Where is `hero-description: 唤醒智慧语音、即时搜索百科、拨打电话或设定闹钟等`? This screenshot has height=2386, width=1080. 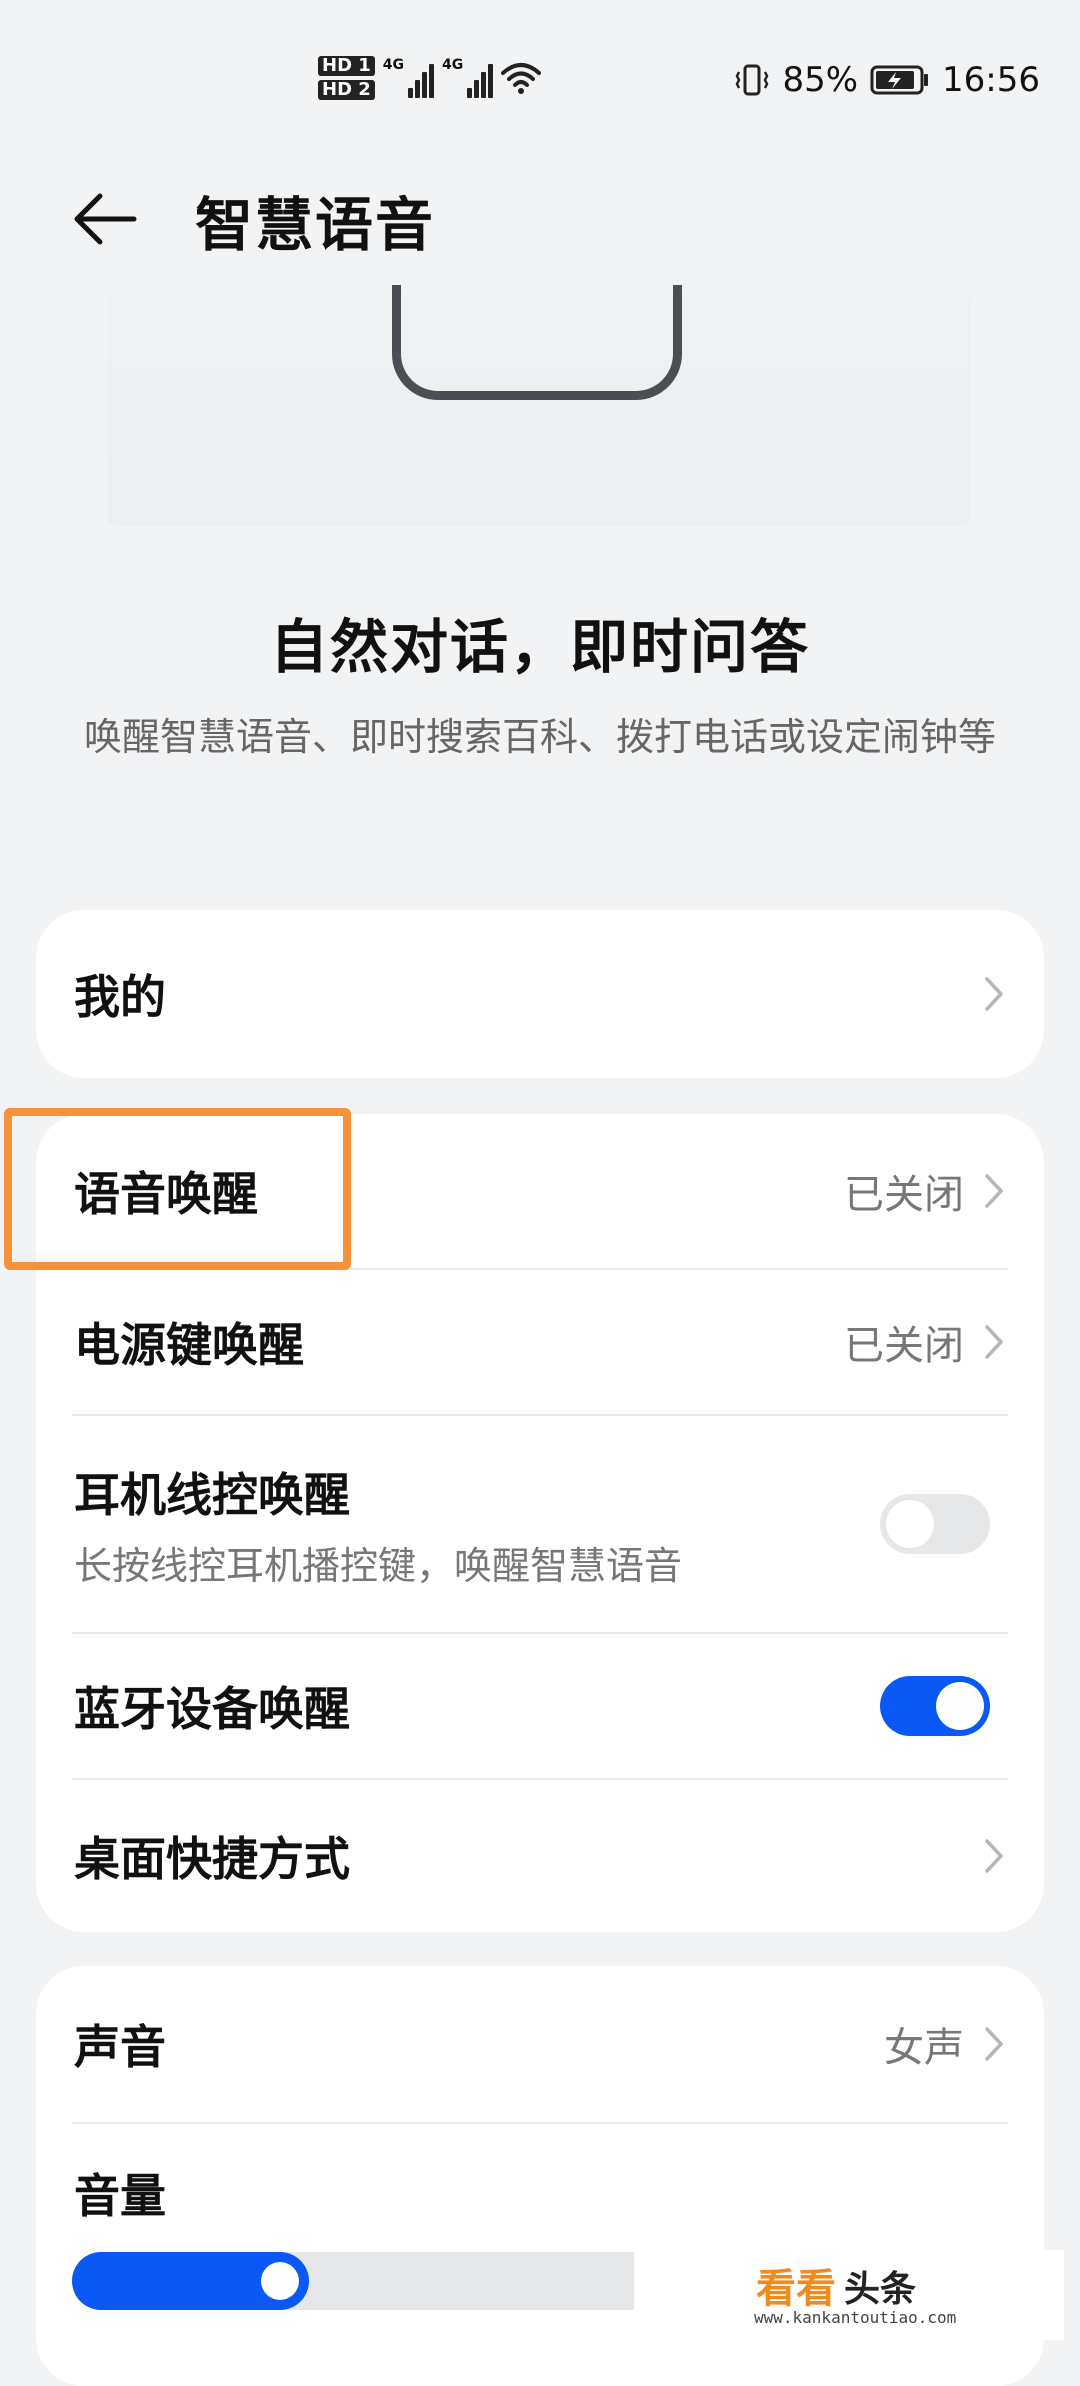 hero-description: 唤醒智慧语音、即时搜索百科、拨打电话或设定闹钟等 is located at coordinates (539, 737).